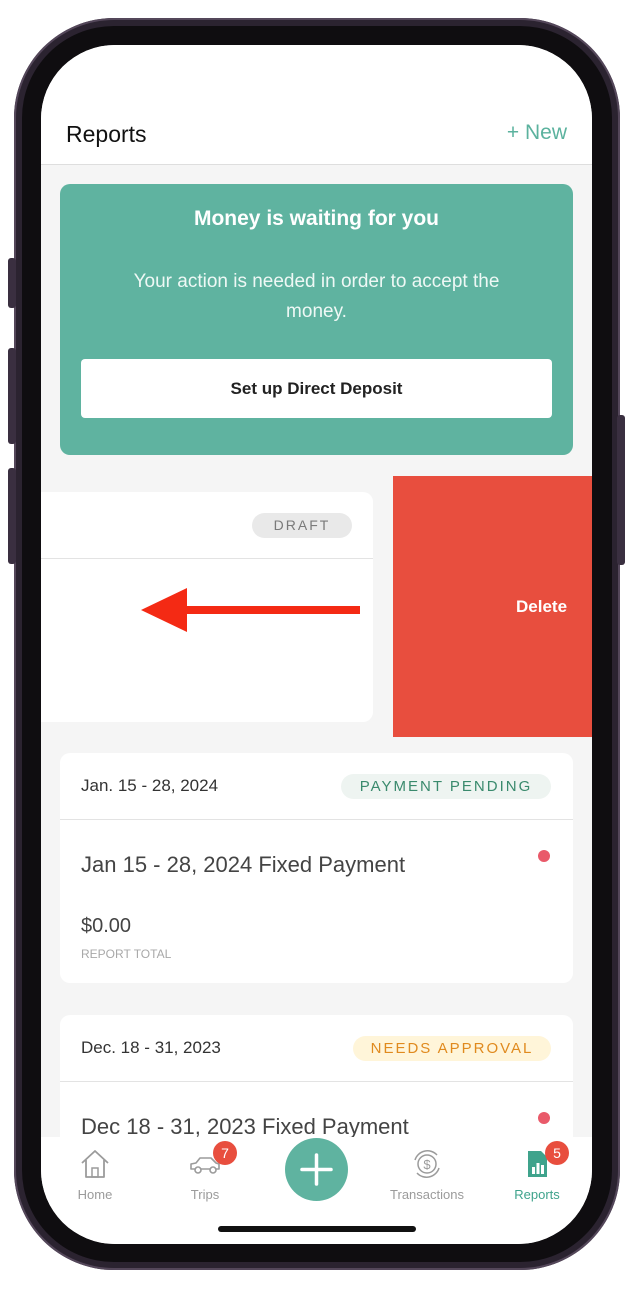 This screenshot has height=1290, width=633. I want to click on tab-label: Home, so click(95, 1194).